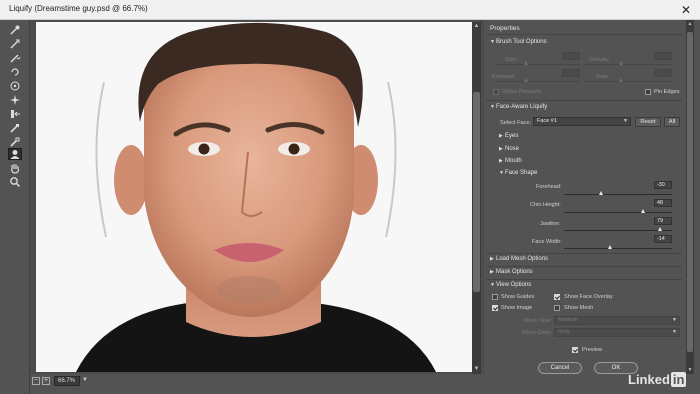 Image resolution: width=700 pixels, height=394 pixels. I want to click on size-field, so click(571, 56).